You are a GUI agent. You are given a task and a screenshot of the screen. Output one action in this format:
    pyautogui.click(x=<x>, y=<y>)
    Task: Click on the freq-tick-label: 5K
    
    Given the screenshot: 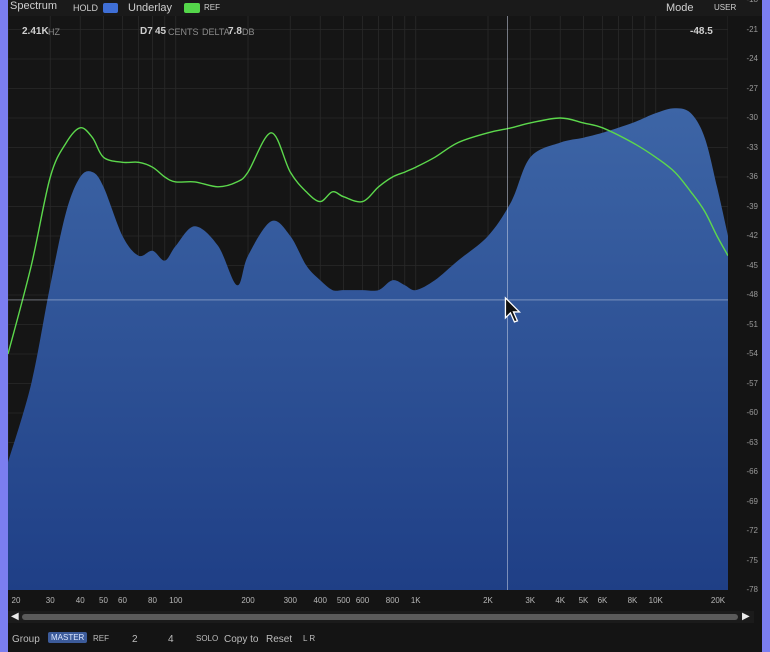 What is the action you would take?
    pyautogui.click(x=583, y=600)
    